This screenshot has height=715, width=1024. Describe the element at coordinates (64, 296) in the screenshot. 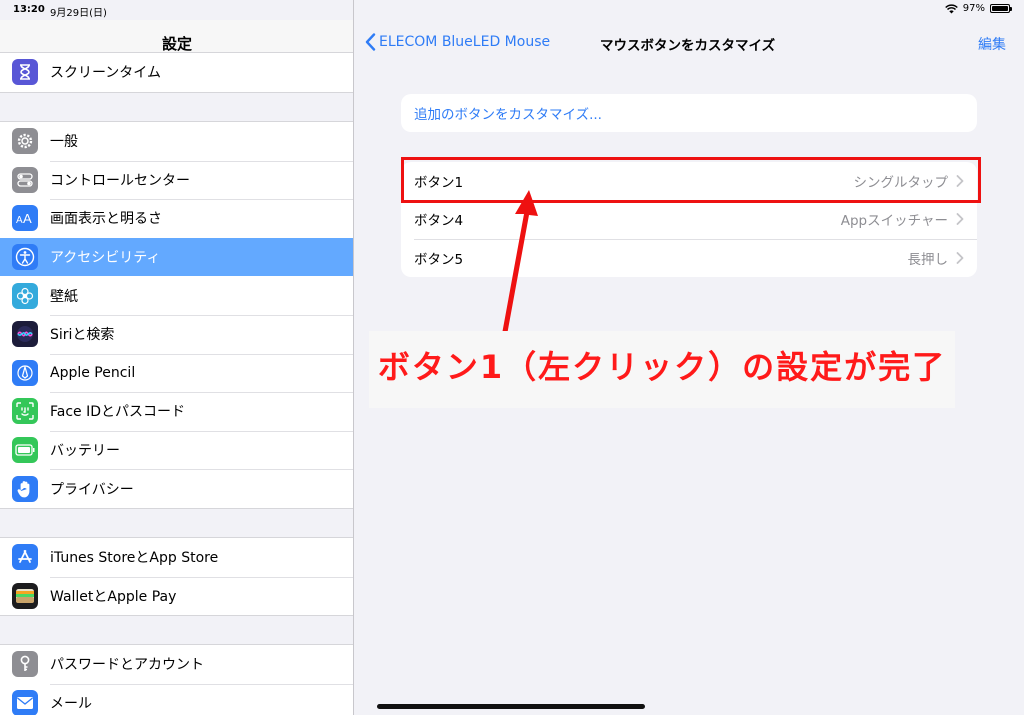

I see `sidebar-item-label: 壁紙` at that location.